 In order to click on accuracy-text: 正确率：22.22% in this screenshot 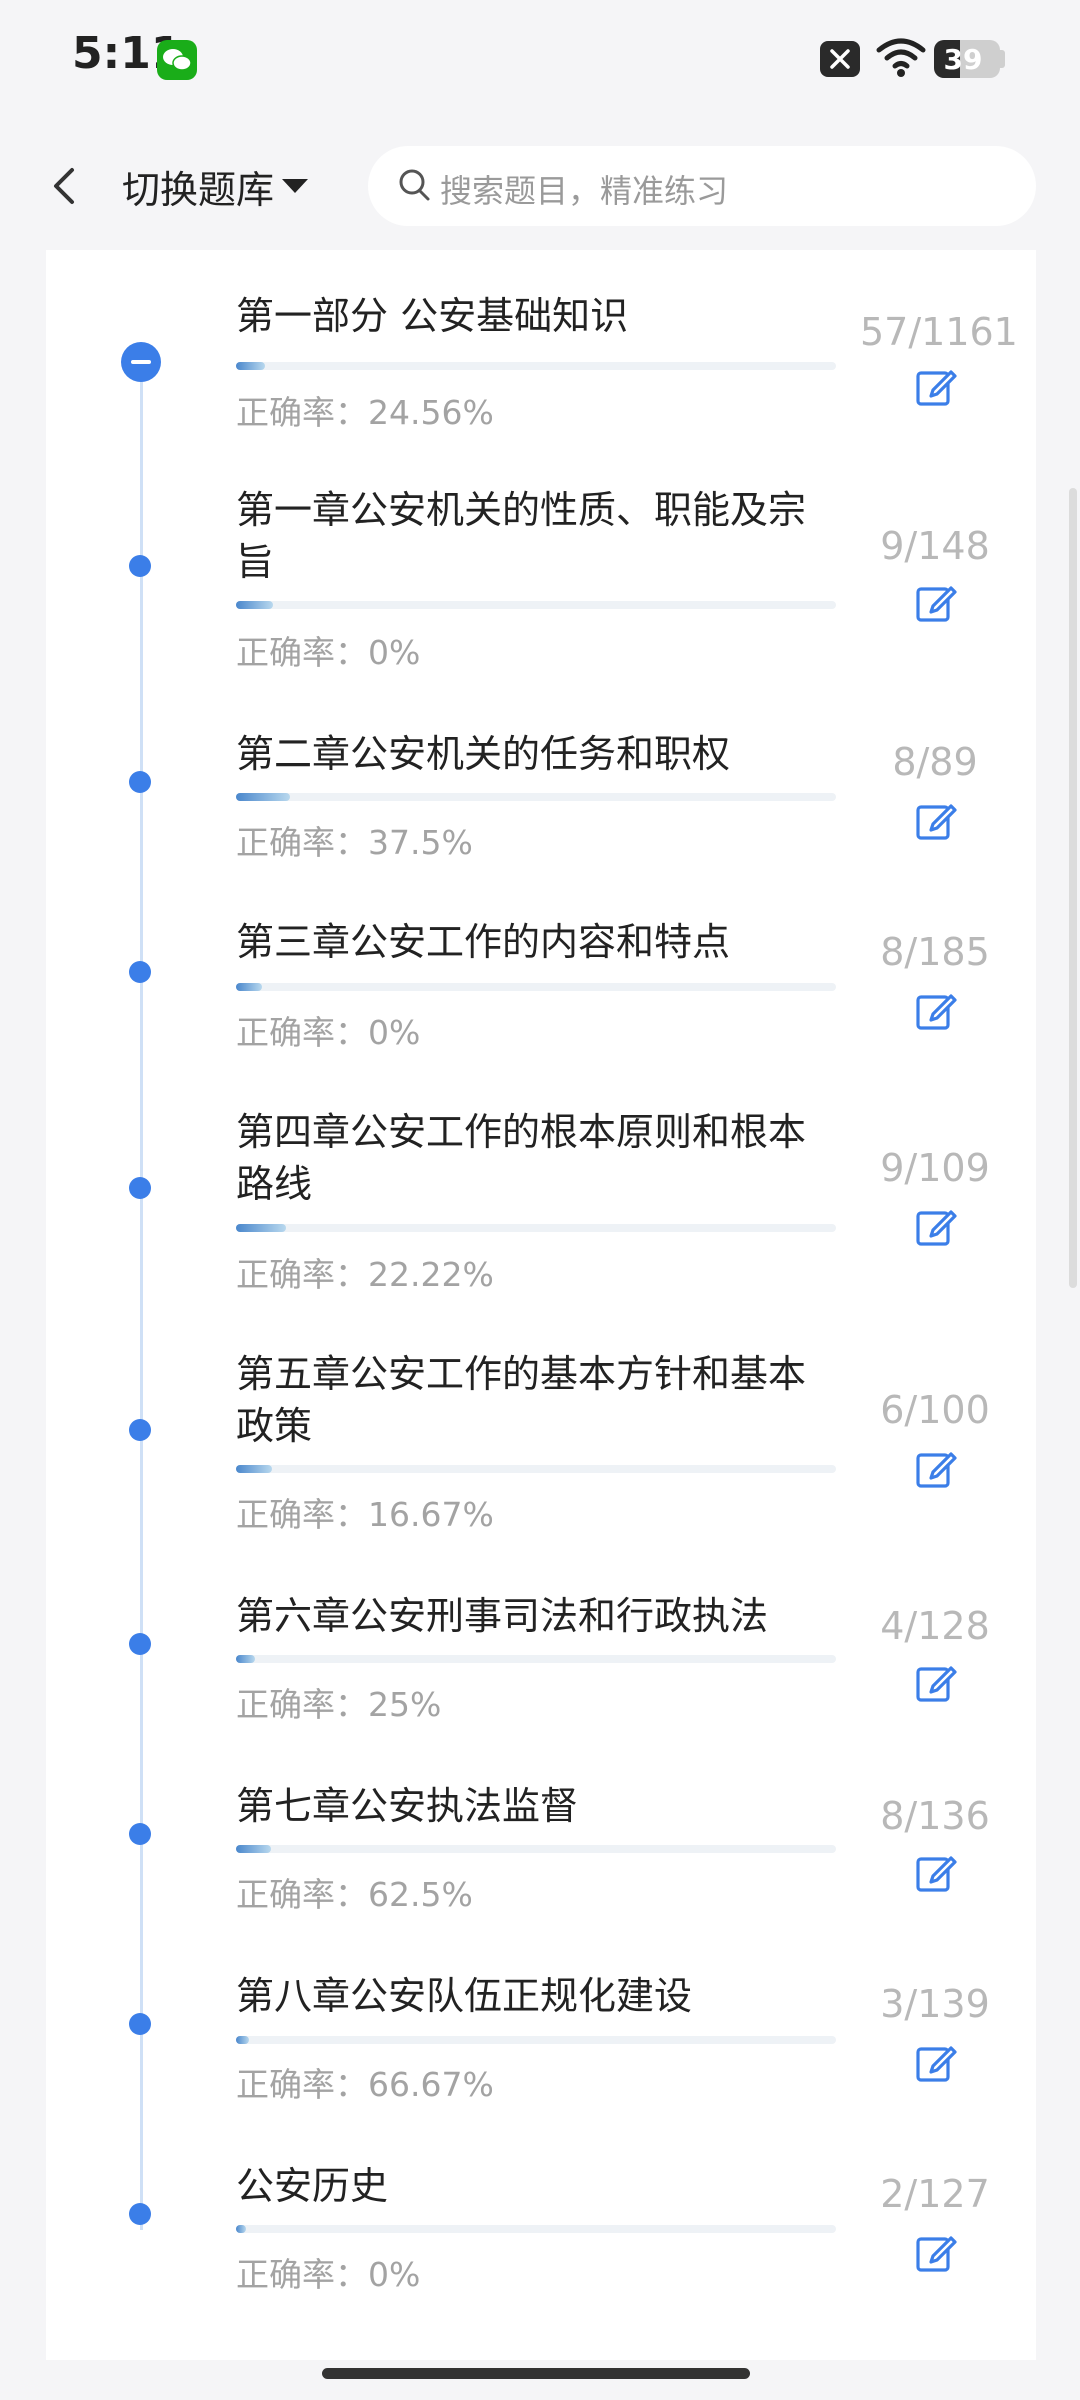, I will do `click(365, 1272)`.